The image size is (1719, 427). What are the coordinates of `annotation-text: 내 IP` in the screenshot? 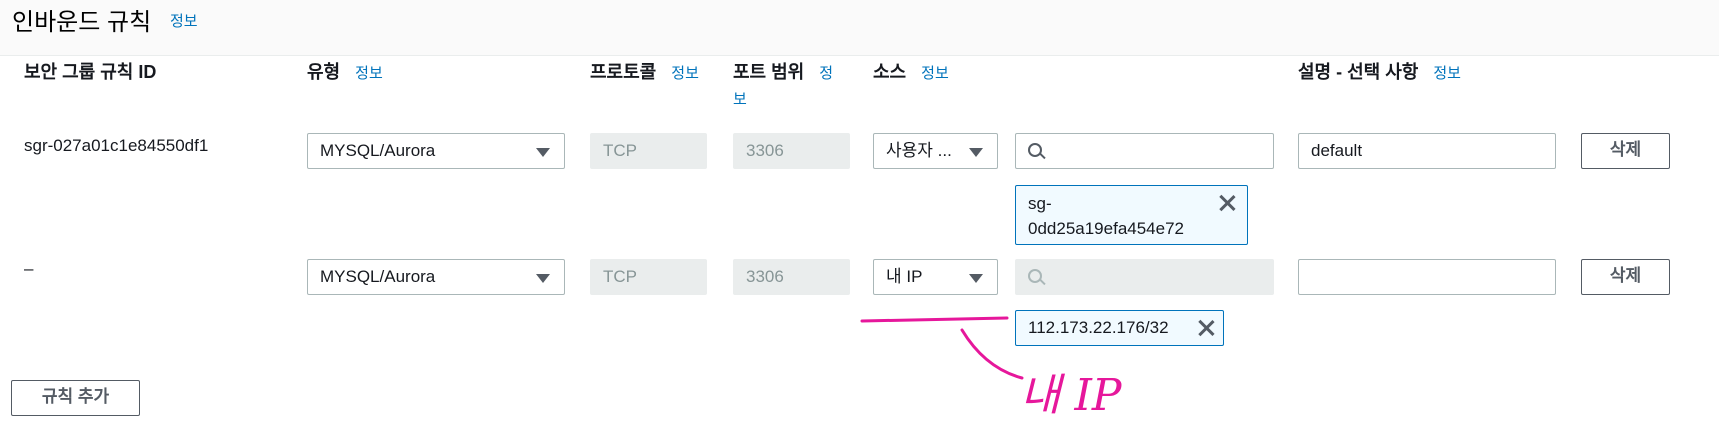 It's located at (1071, 395).